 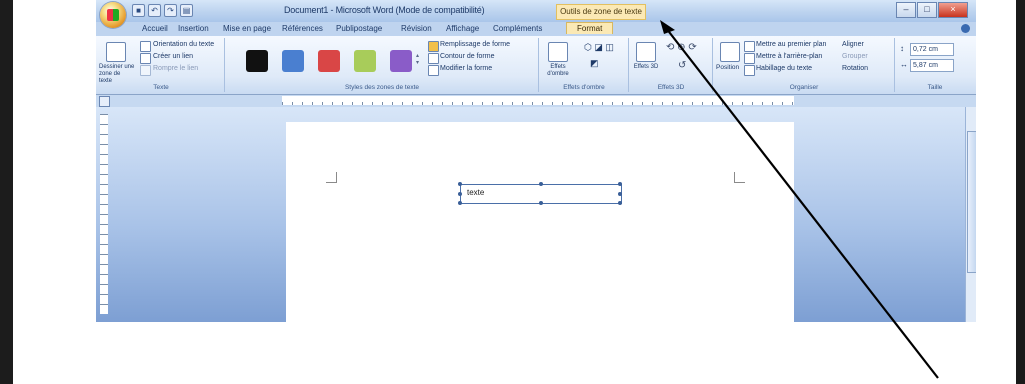 What do you see at coordinates (853, 44) in the screenshot?
I see `align-button: Aligner` at bounding box center [853, 44].